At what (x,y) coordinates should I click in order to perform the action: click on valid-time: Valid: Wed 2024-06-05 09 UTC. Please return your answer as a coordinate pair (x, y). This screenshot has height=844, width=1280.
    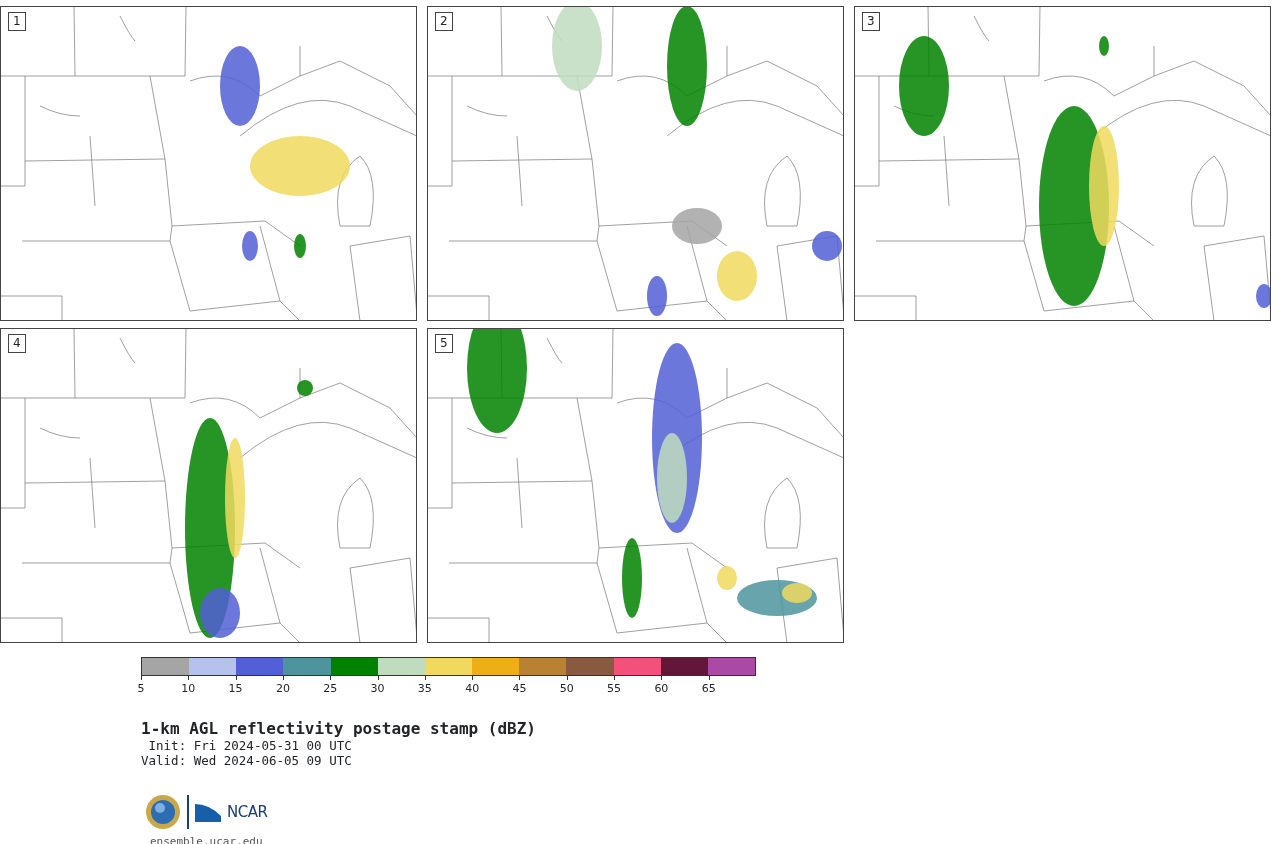
    Looking at the image, I should click on (247, 760).